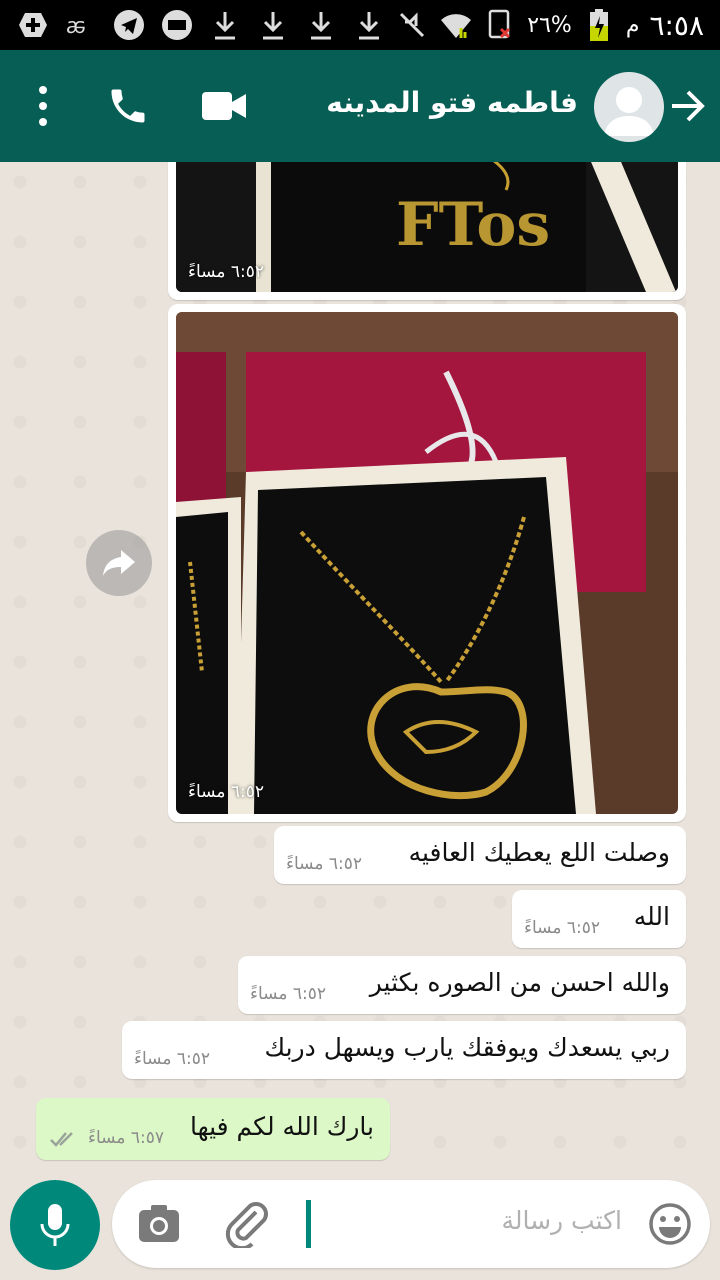 The image size is (720, 1280). I want to click on message-text: بارك الله لكم فيها, so click(281, 1126).